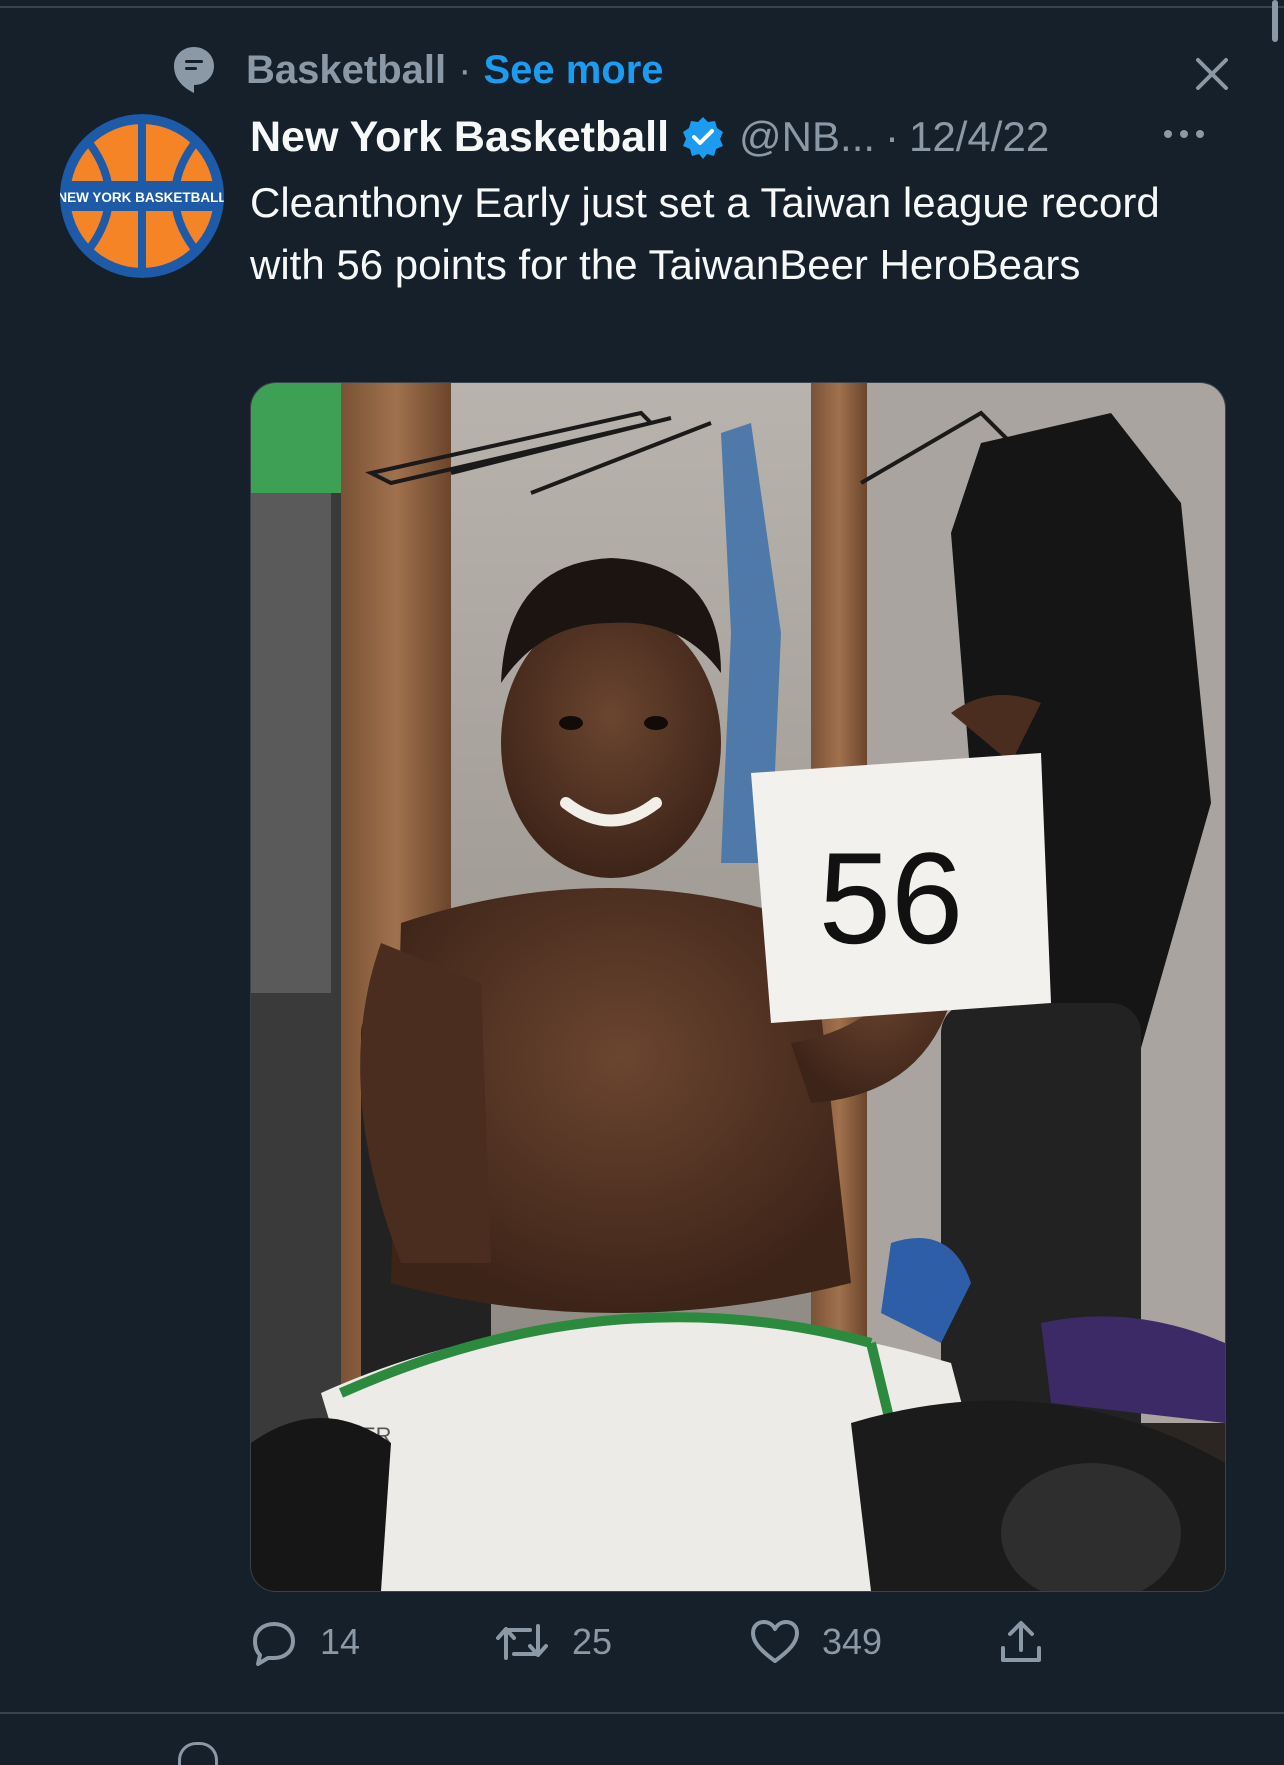 Image resolution: width=1284 pixels, height=1765 pixels. Describe the element at coordinates (573, 70) in the screenshot. I see `see-more-link: See more` at that location.